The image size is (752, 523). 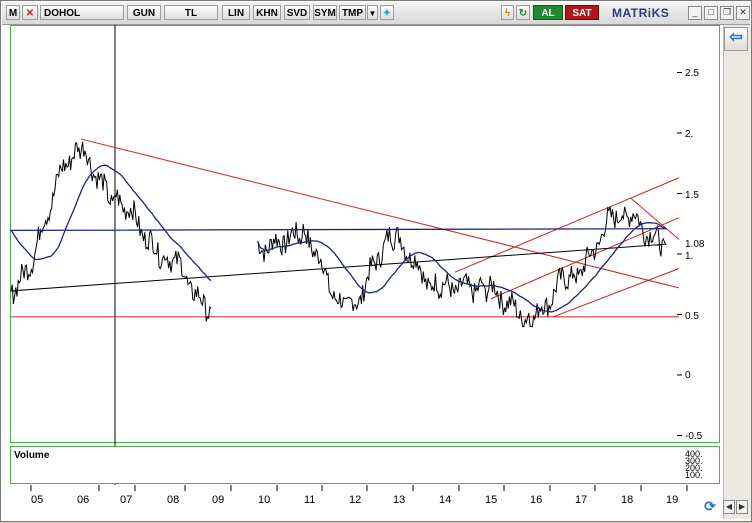 I want to click on x-tick-label: 19, so click(x=672, y=500).